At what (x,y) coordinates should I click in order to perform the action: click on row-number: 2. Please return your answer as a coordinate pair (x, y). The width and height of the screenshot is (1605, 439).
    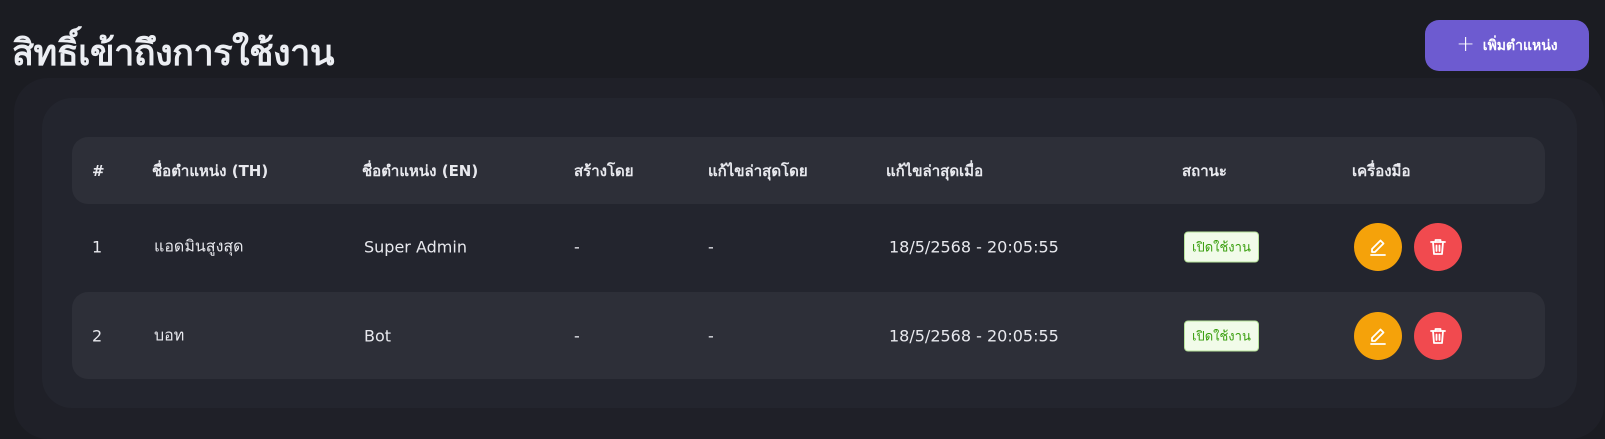
    Looking at the image, I should click on (97, 335).